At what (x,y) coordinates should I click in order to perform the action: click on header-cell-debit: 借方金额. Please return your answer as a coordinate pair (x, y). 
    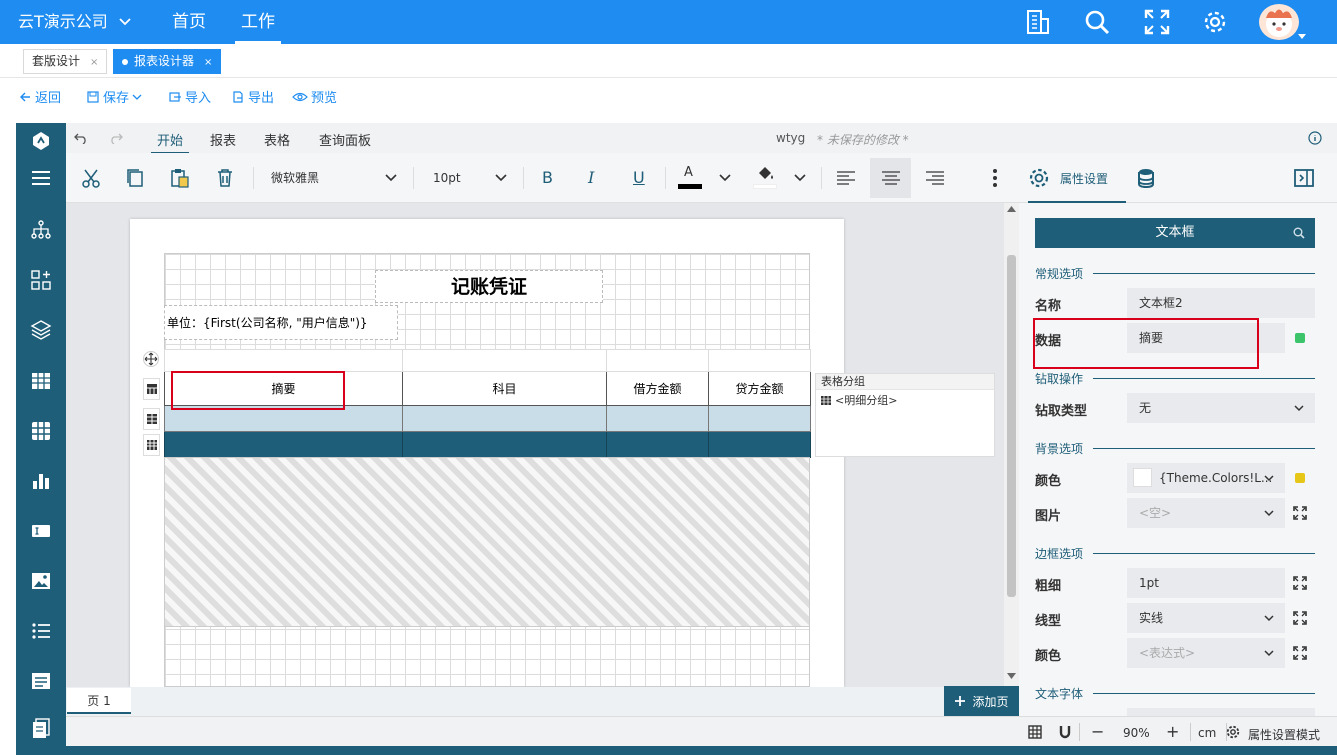
    Looking at the image, I should click on (657, 388).